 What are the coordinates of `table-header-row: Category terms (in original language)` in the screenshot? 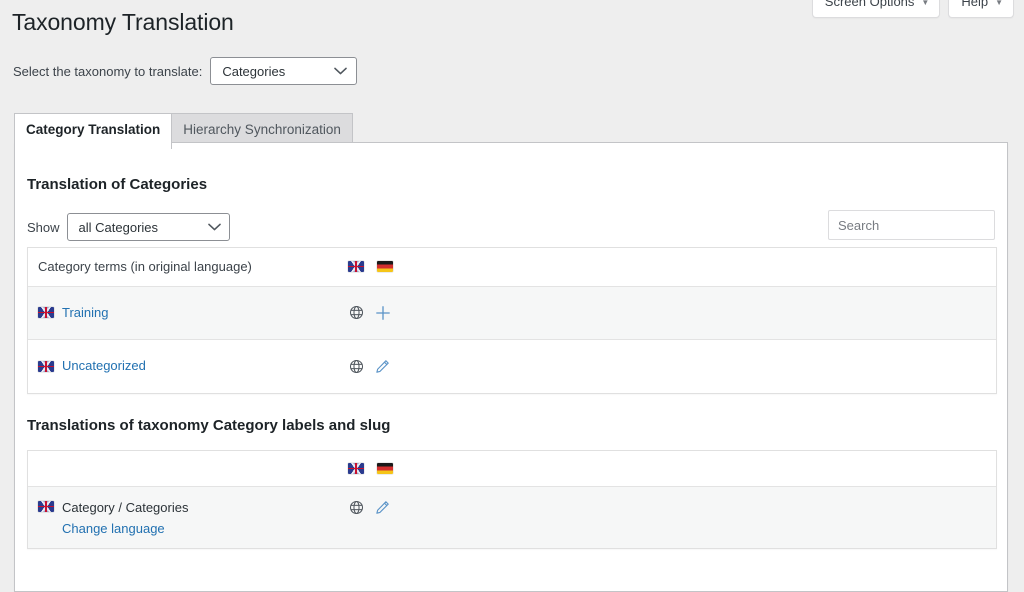 It's located at (512, 267).